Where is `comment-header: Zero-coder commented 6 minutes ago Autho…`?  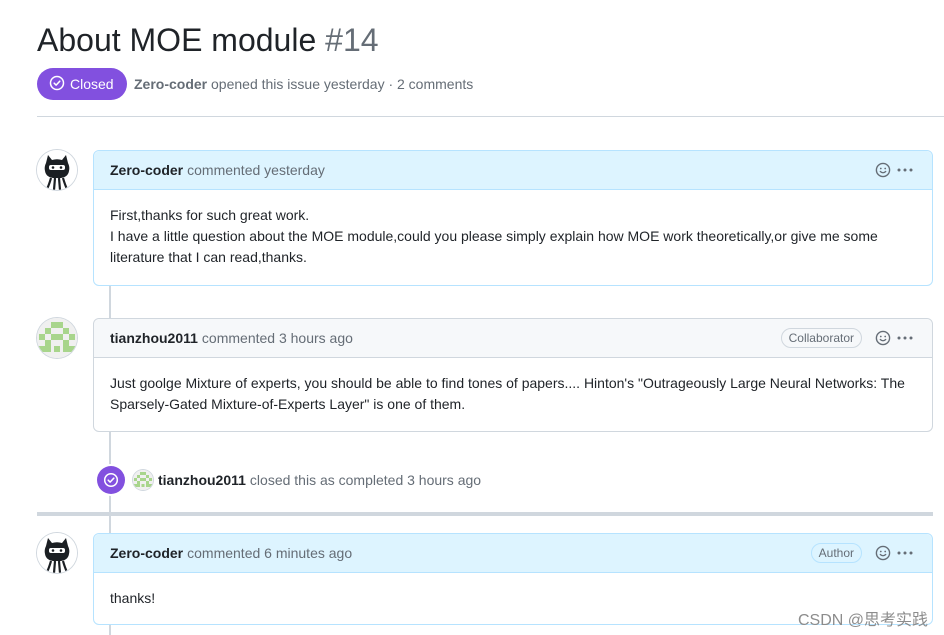 comment-header: Zero-coder commented 6 minutes ago Autho… is located at coordinates (513, 553).